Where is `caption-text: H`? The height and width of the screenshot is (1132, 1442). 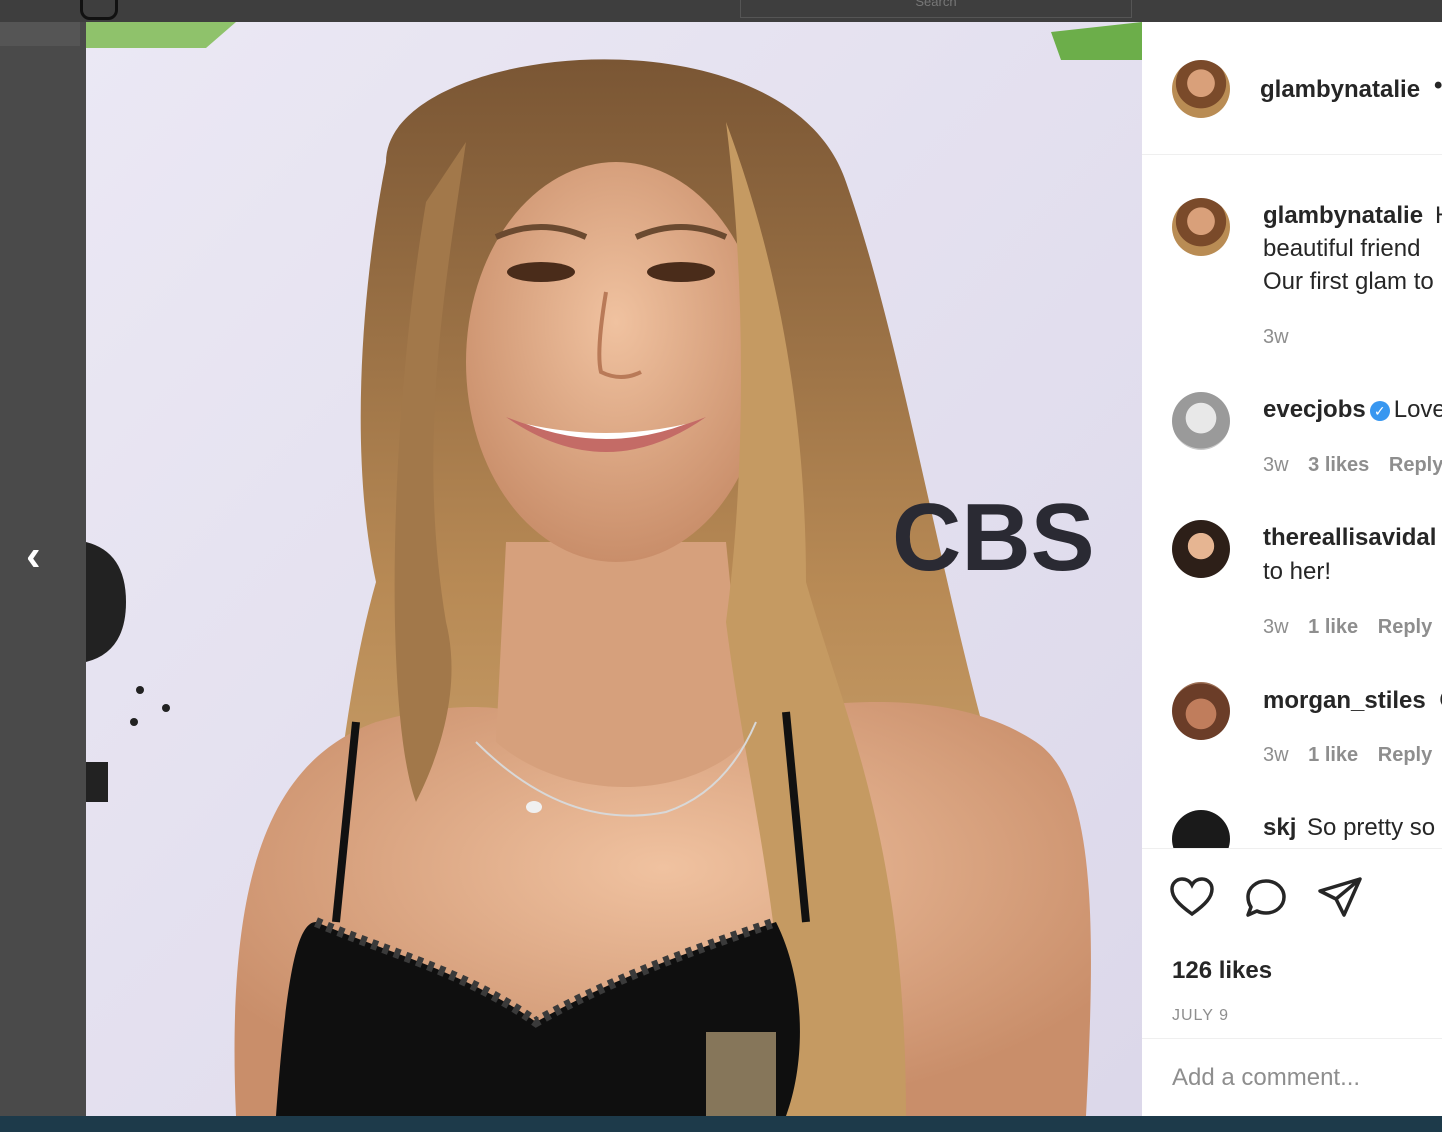 caption-text: H is located at coordinates (1438, 216).